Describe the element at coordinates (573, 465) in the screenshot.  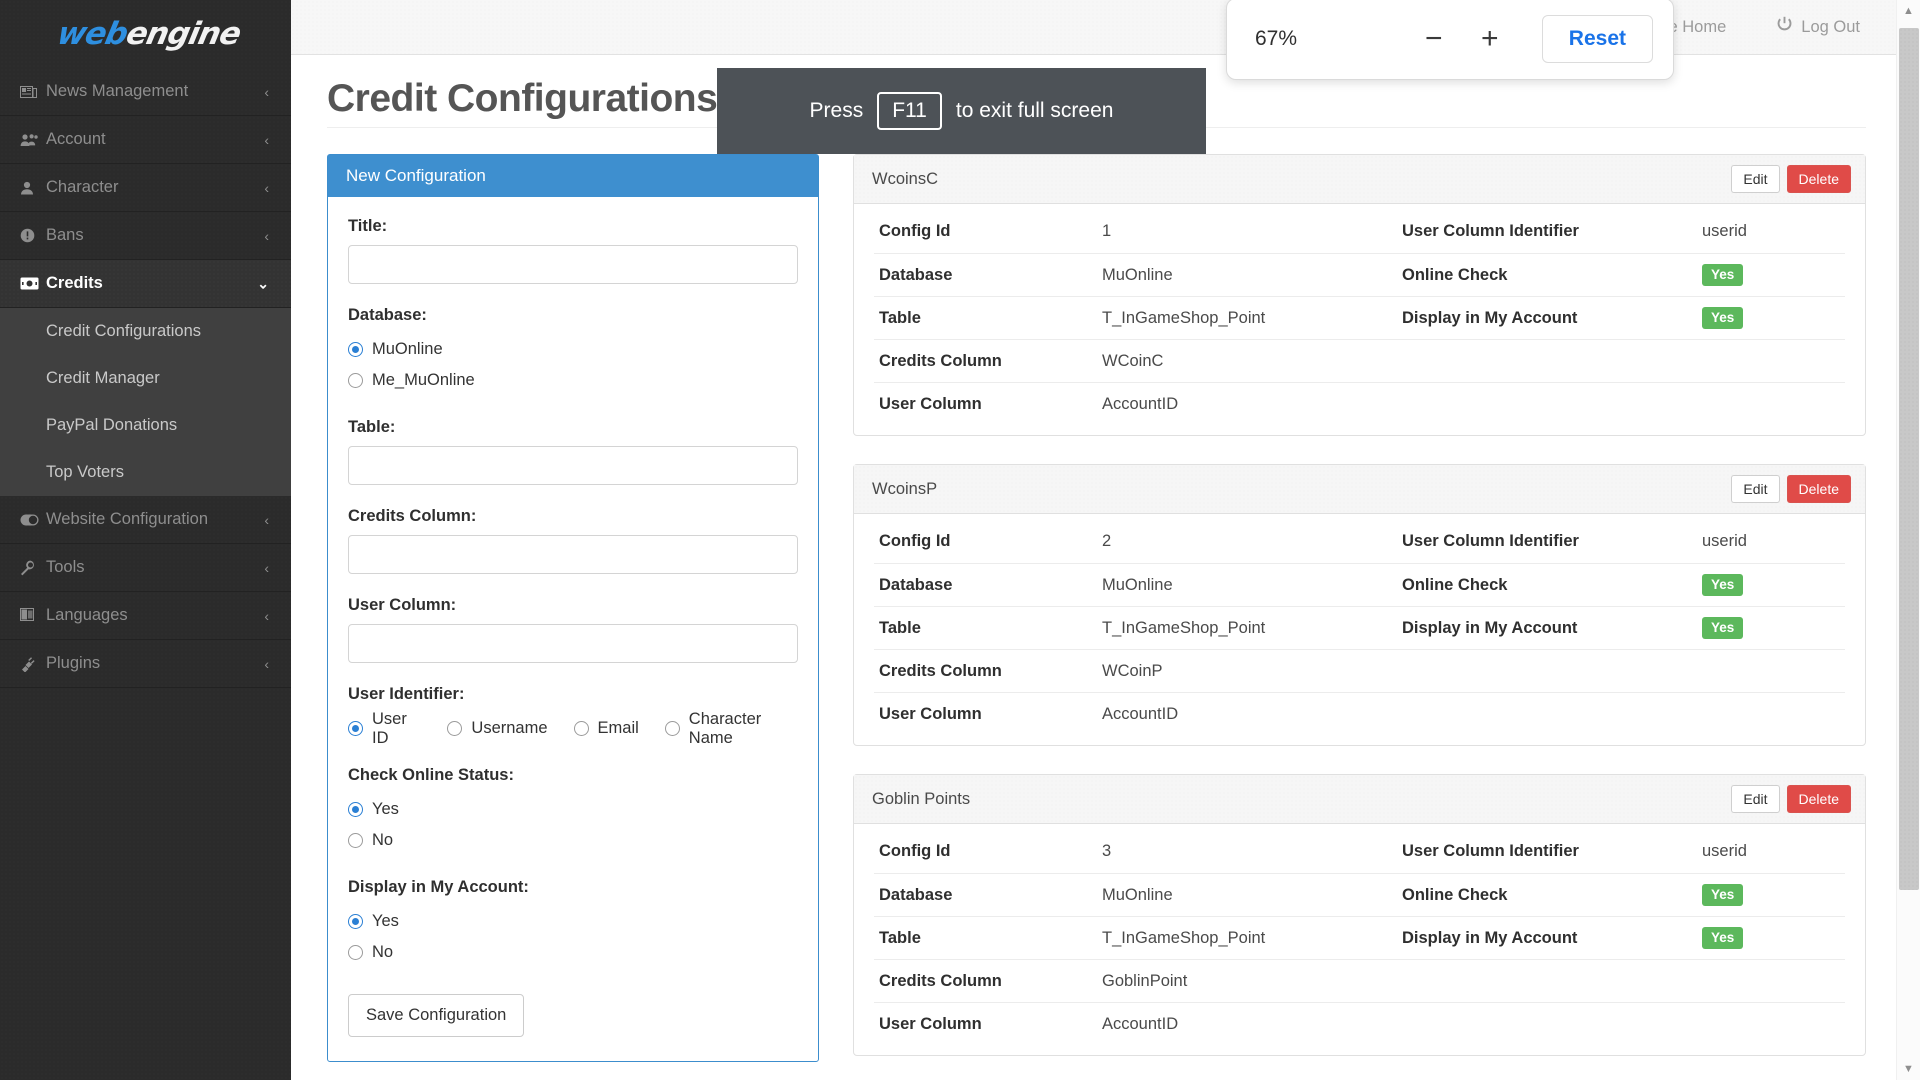
I see `table-input` at that location.